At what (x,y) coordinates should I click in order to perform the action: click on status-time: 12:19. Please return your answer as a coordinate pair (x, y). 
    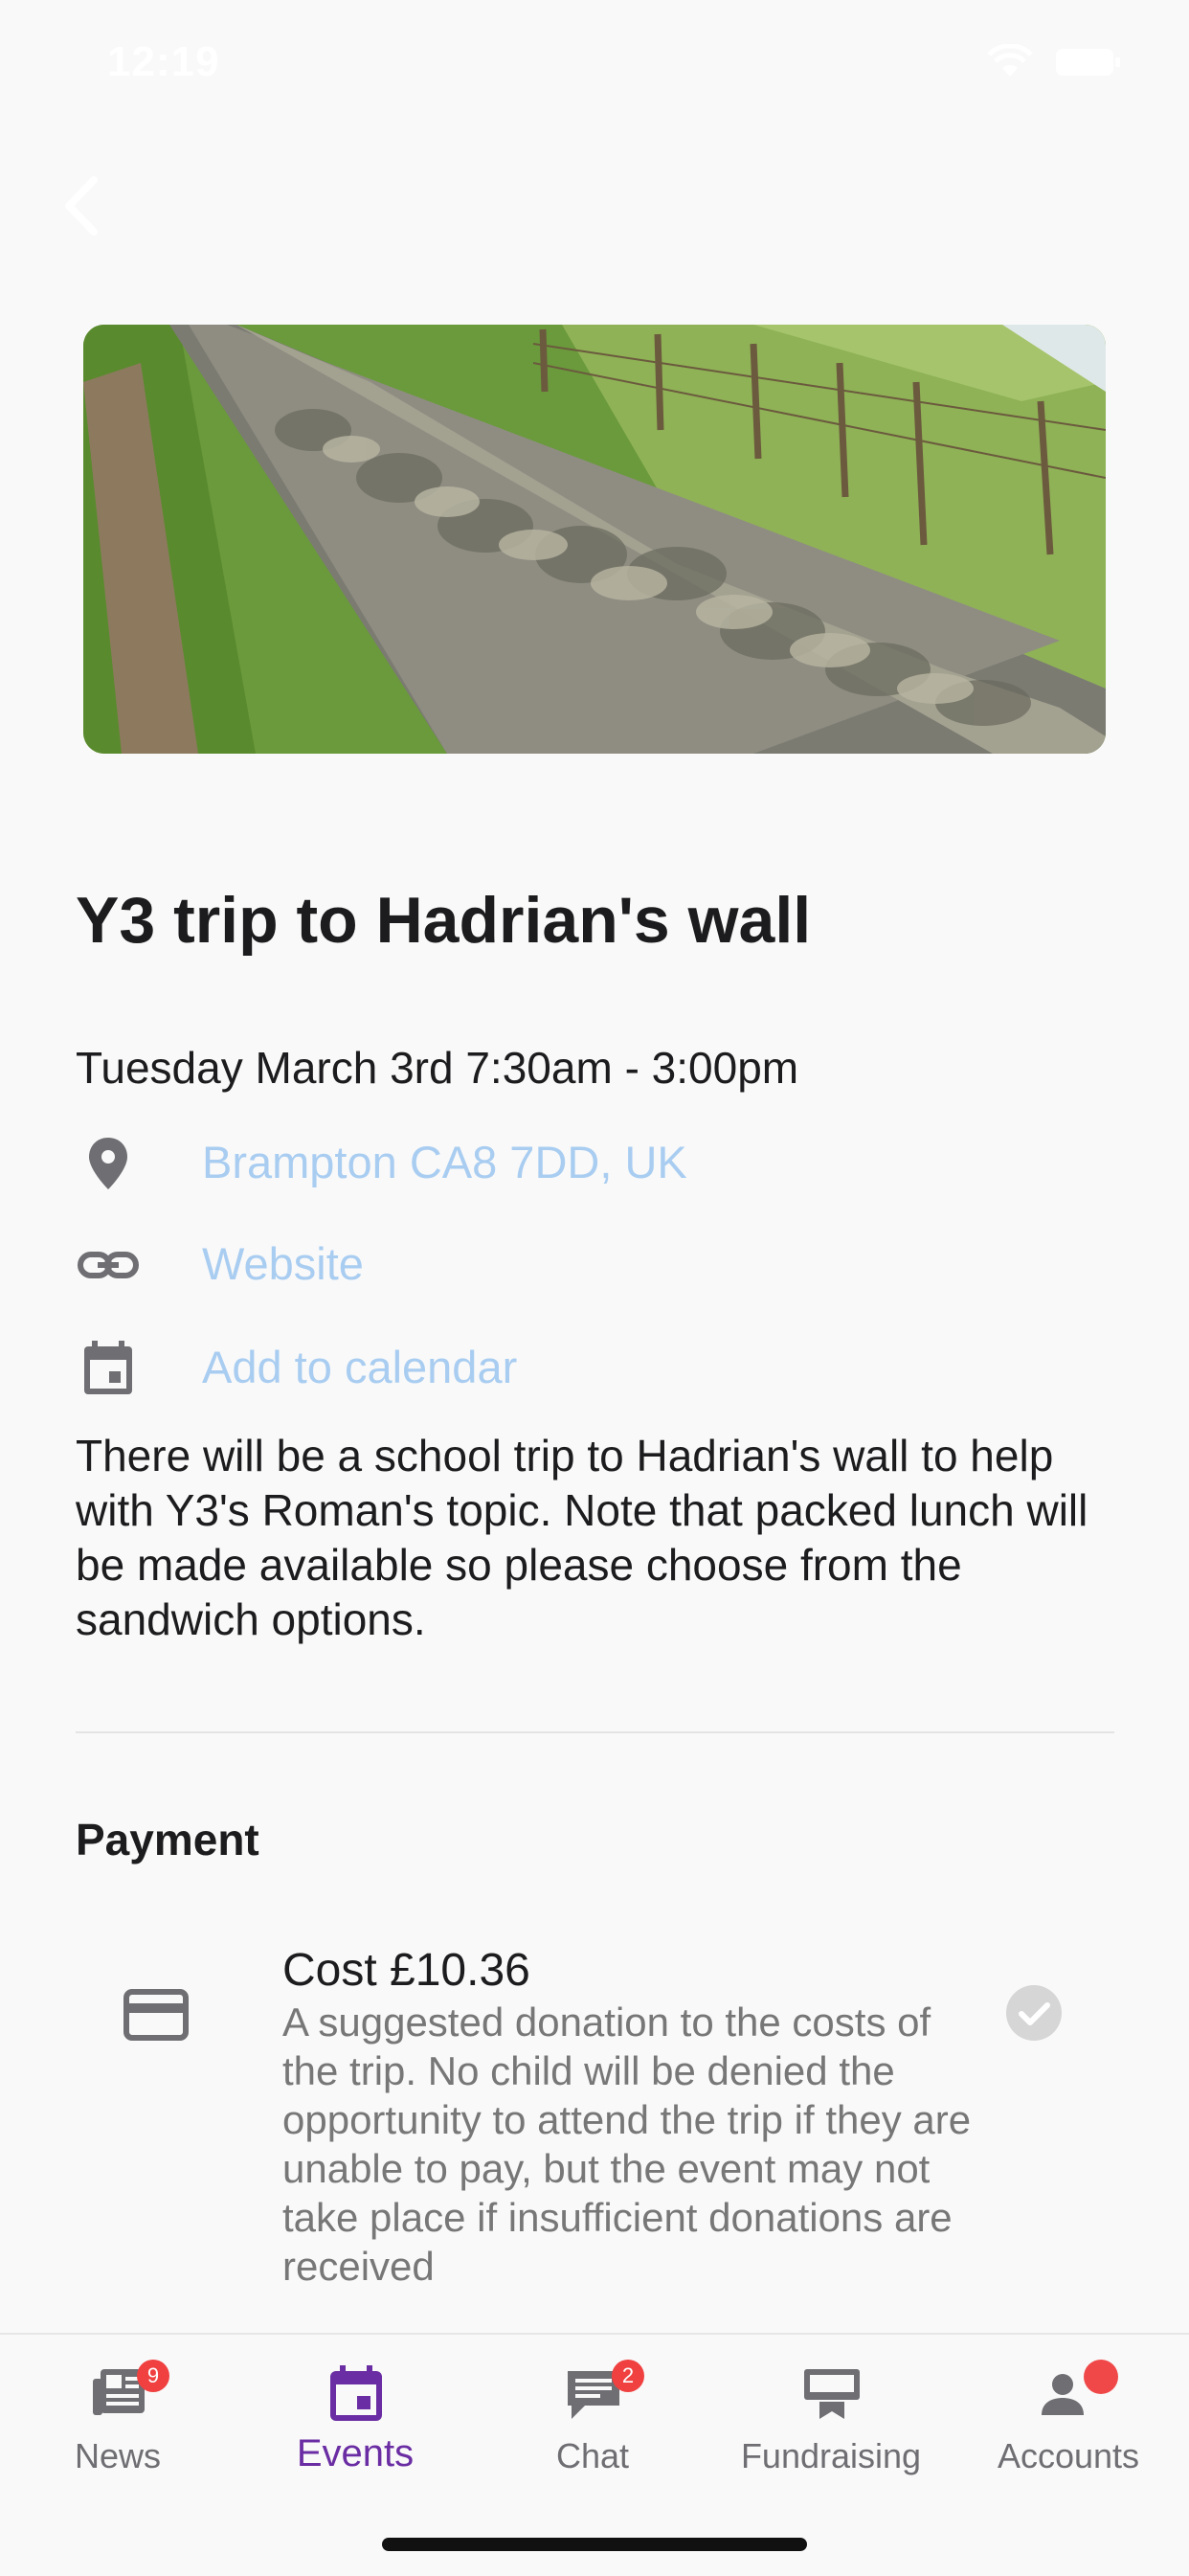
    Looking at the image, I should click on (163, 62).